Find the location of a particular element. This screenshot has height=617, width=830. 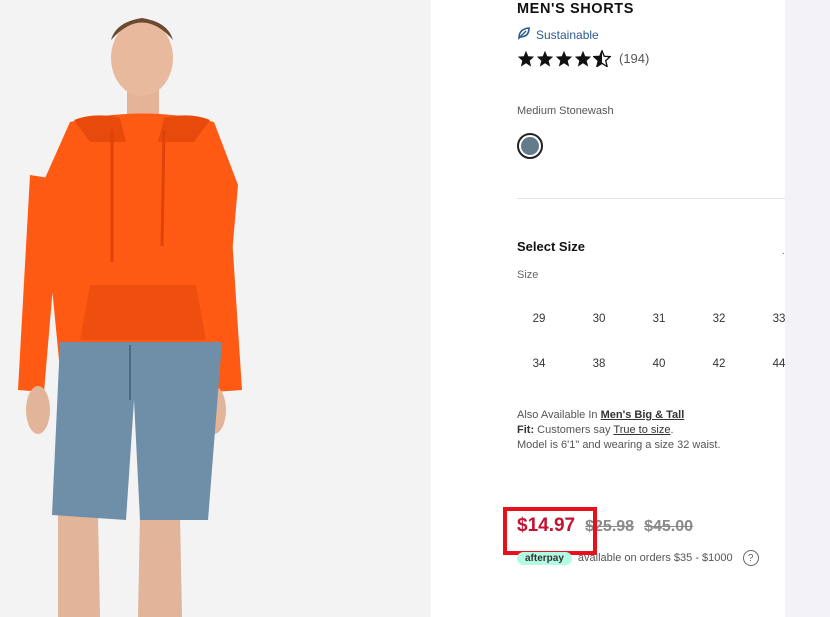

select-size-heading: Select Size is located at coordinates (551, 246).